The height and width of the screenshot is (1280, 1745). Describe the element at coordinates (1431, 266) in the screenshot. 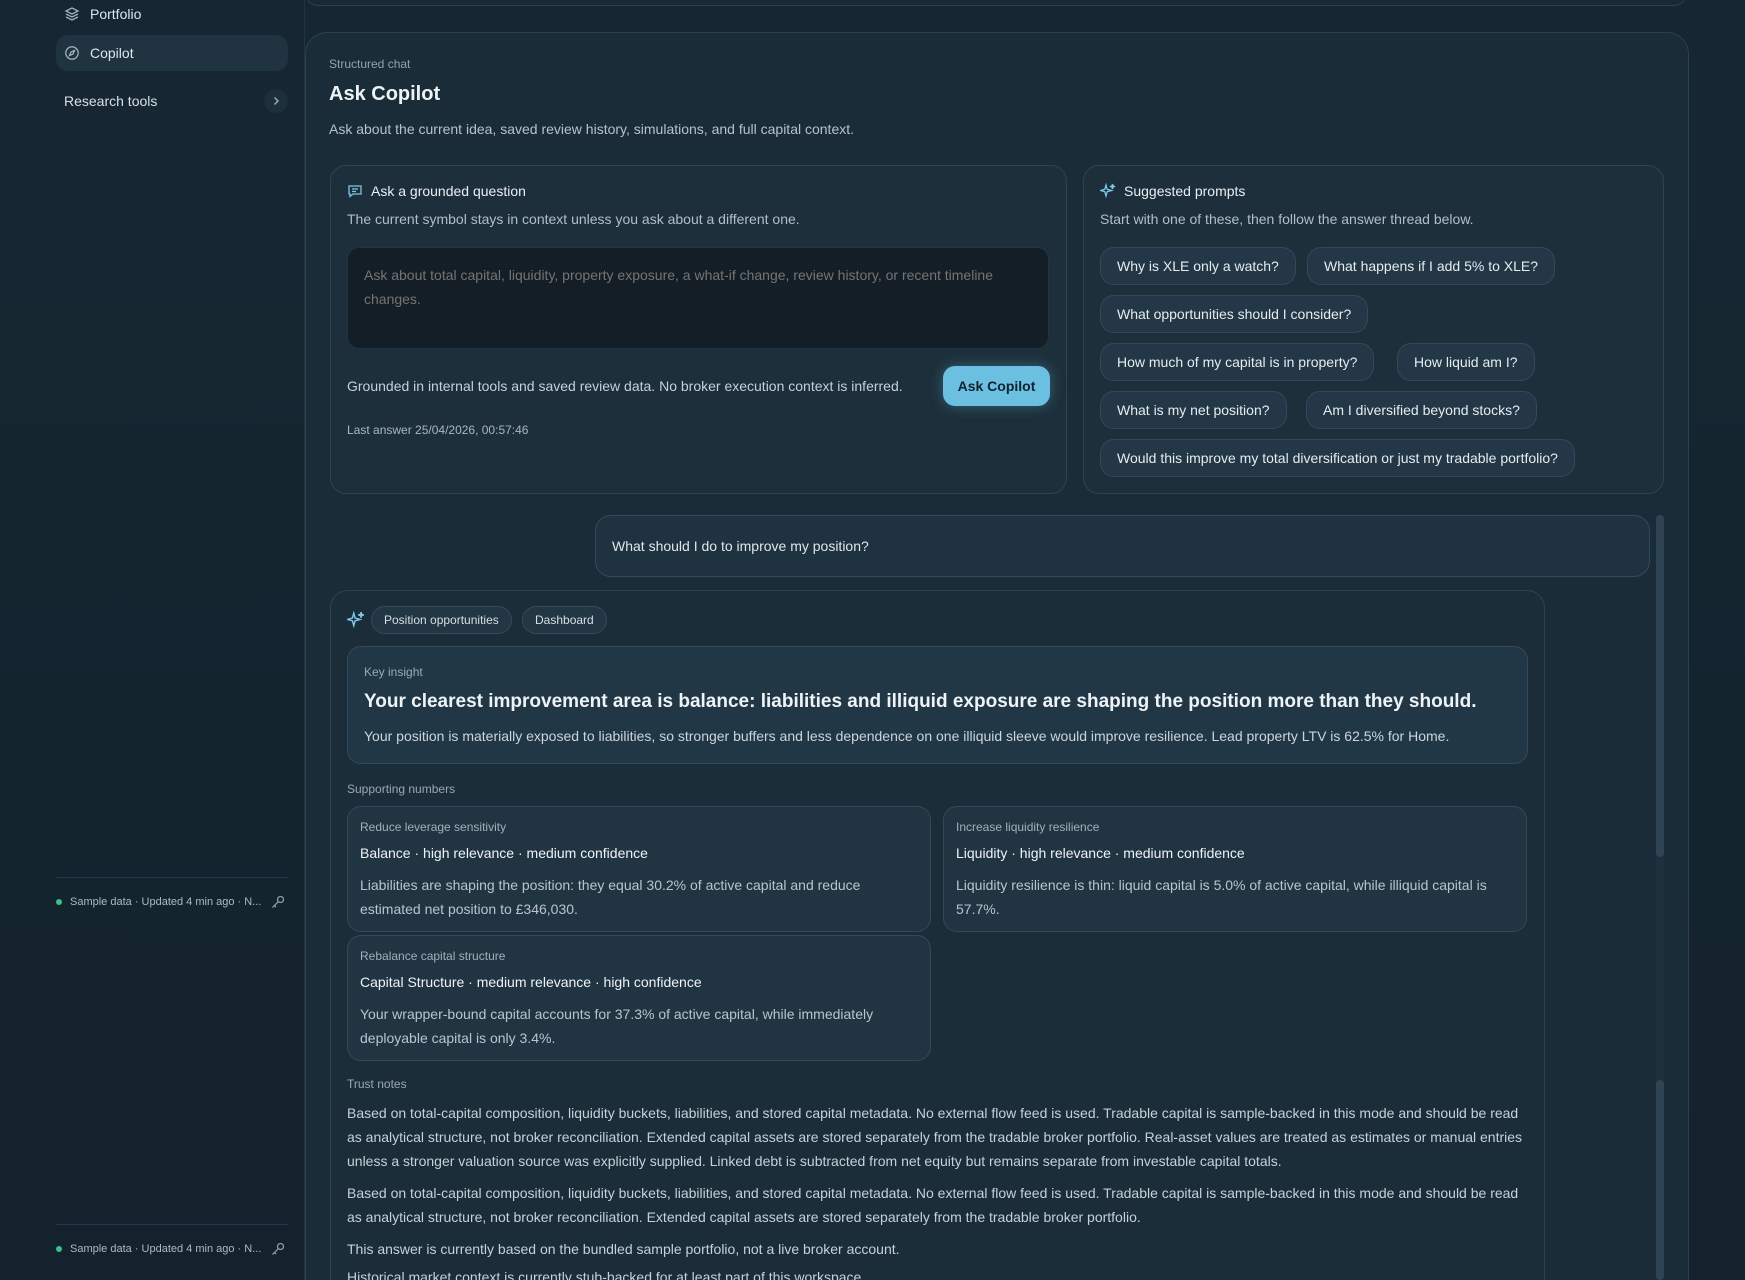

I see `prompt-chip: What happens if I add 5% to XLE?` at that location.